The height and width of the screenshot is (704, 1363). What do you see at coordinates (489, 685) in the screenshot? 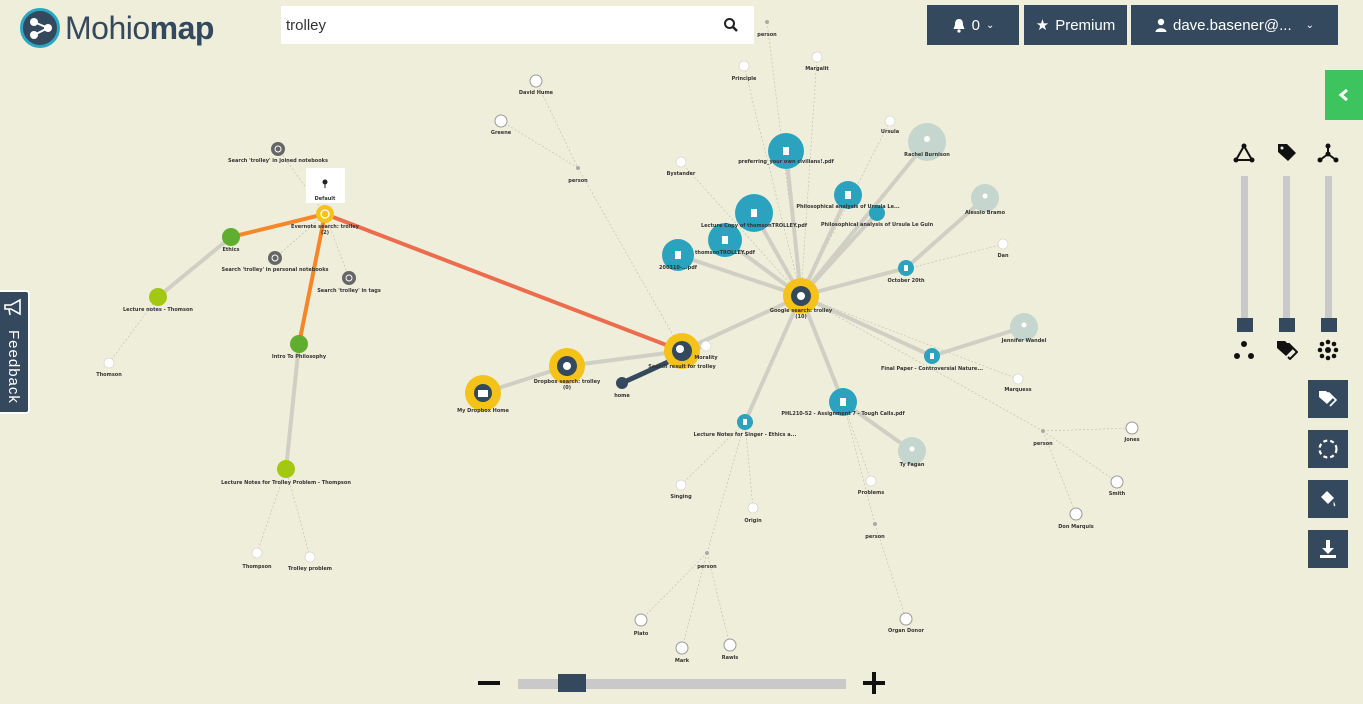
I see `zoom-out-button` at bounding box center [489, 685].